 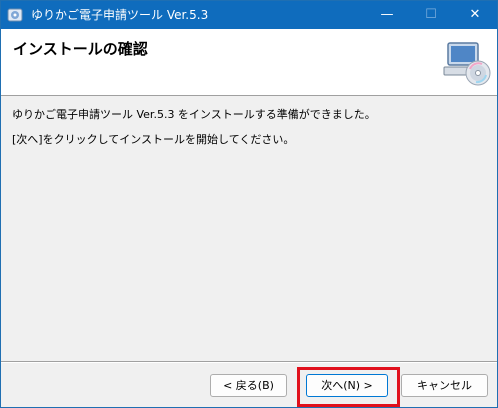 What do you see at coordinates (475, 15) in the screenshot?
I see `close-button: ✕` at bounding box center [475, 15].